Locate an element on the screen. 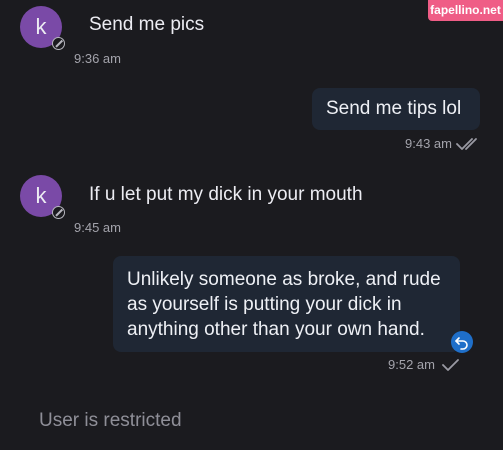 This screenshot has height=450, width=503. outgoing-message-text: Send me tips lol is located at coordinates (394, 108).